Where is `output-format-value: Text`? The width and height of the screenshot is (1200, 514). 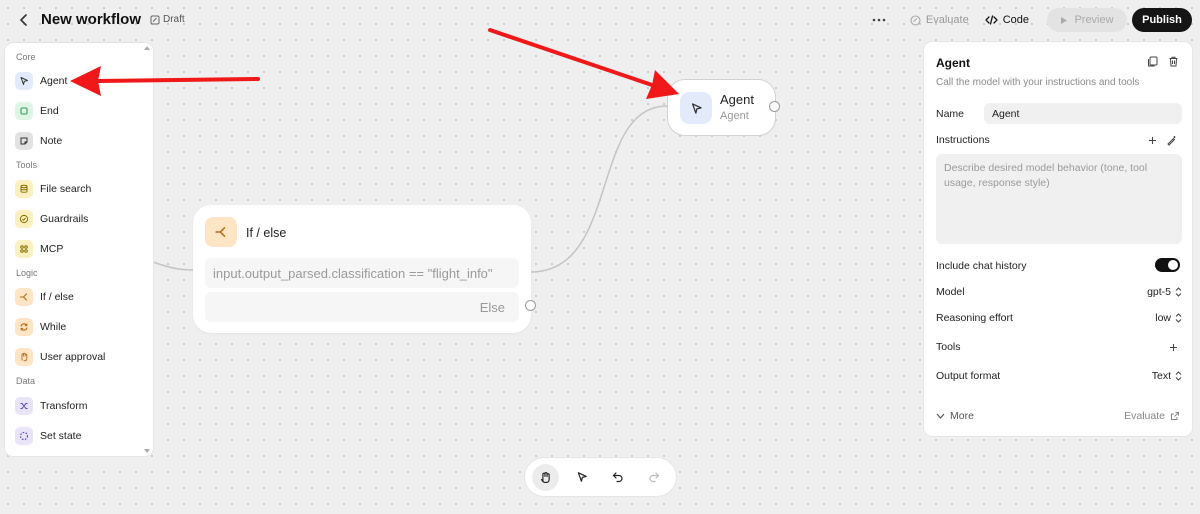
output-format-value: Text is located at coordinates (1161, 376).